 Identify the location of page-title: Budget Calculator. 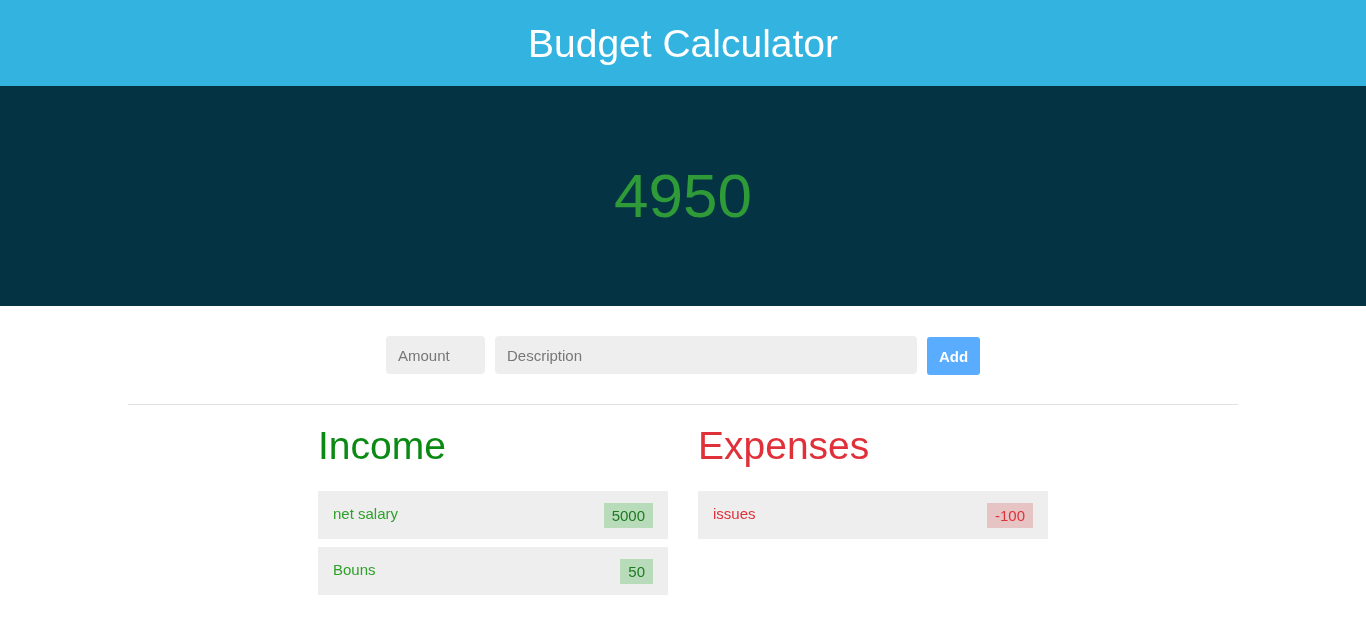
(683, 43).